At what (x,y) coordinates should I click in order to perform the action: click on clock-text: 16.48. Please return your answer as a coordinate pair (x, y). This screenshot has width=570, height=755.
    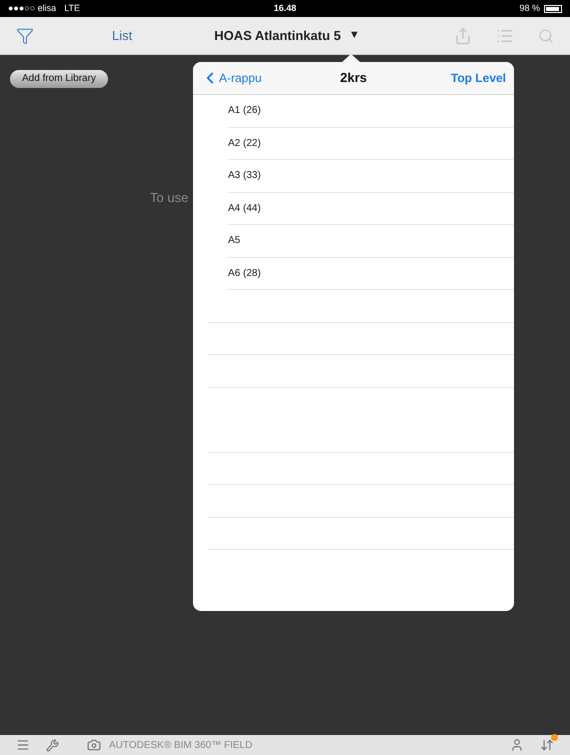
    Looking at the image, I should click on (285, 8).